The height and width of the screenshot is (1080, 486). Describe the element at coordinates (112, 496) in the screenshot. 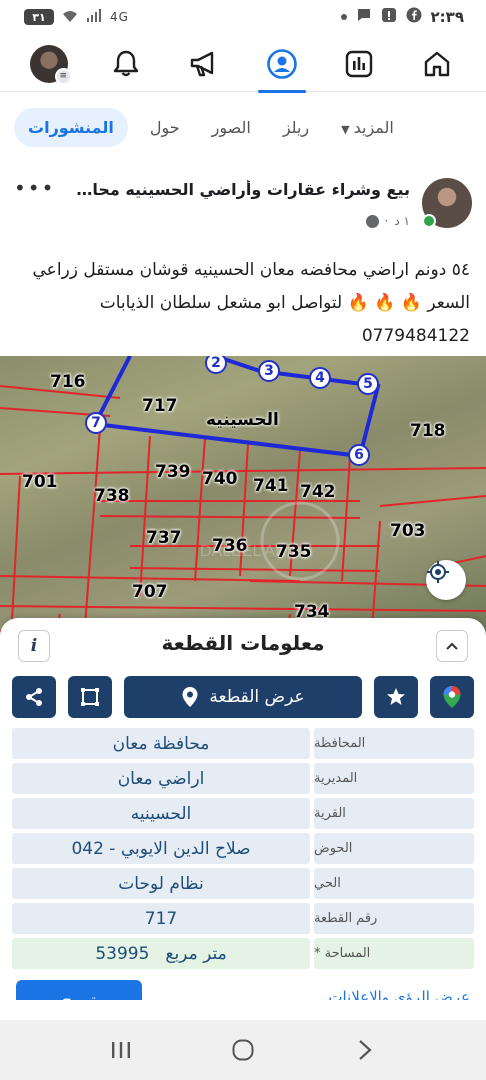

I see `parcel-label: 738` at that location.